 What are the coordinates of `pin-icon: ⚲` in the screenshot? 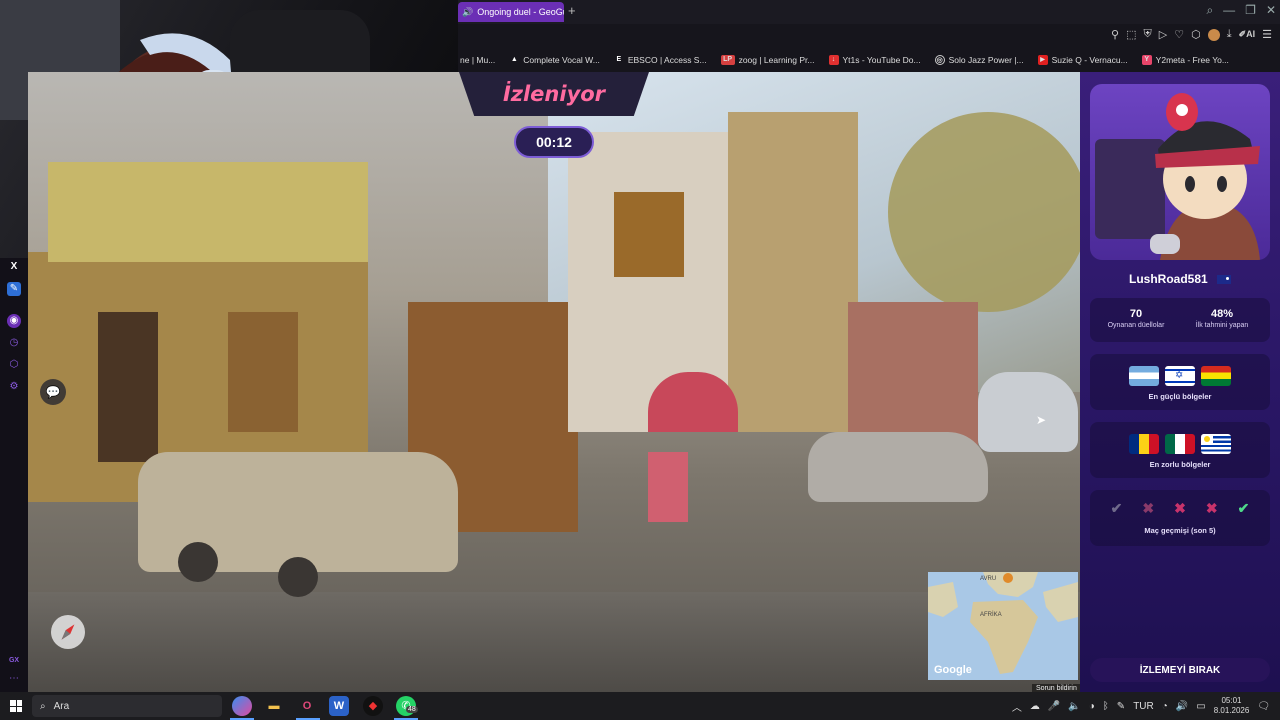 It's located at (1115, 34).